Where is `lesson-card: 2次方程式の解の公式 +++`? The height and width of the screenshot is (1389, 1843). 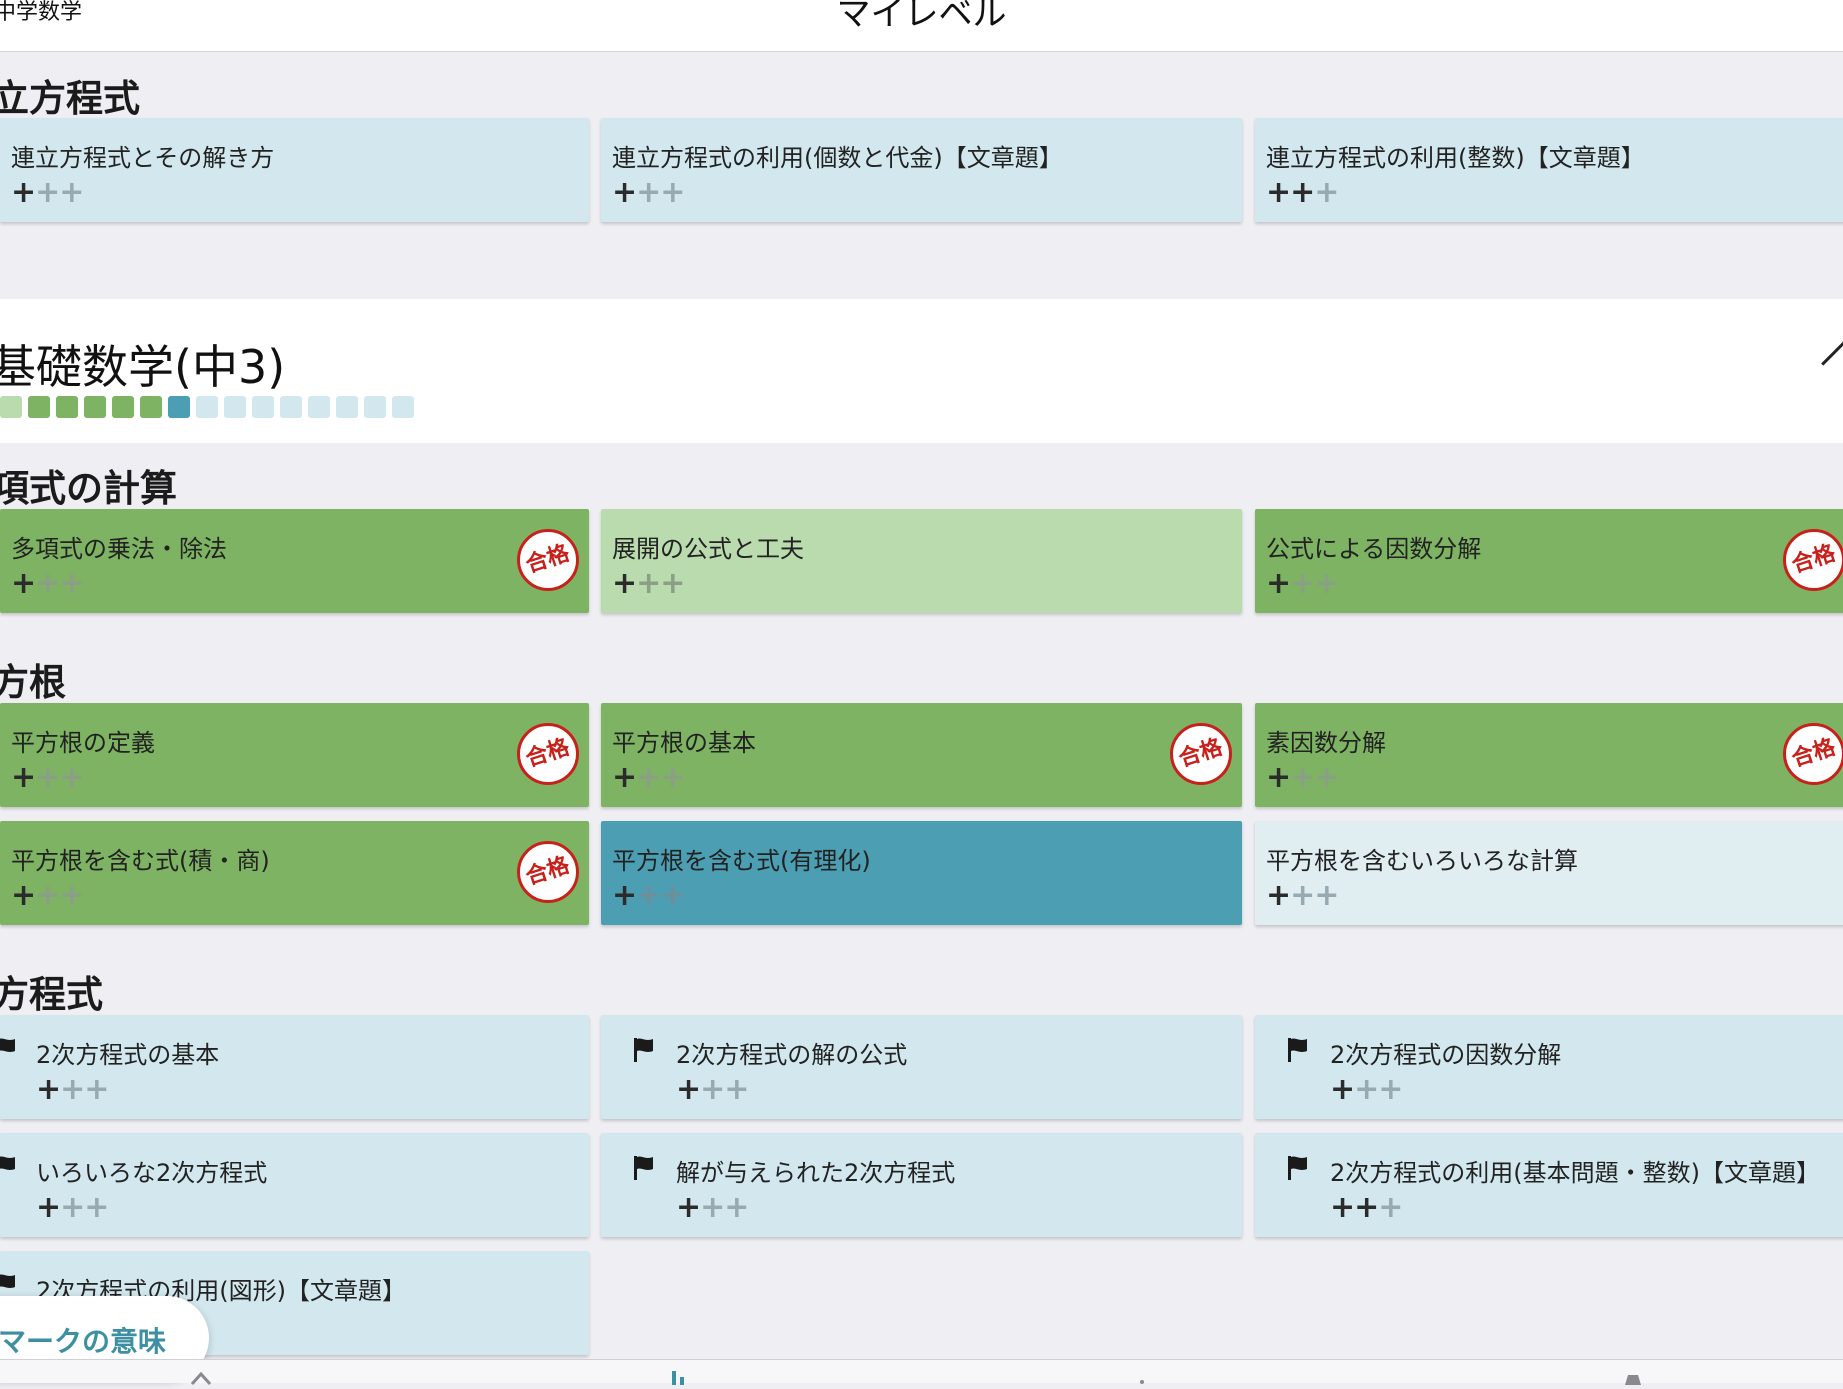
lesson-card: 2次方程式の解の公式 +++ is located at coordinates (921, 1067).